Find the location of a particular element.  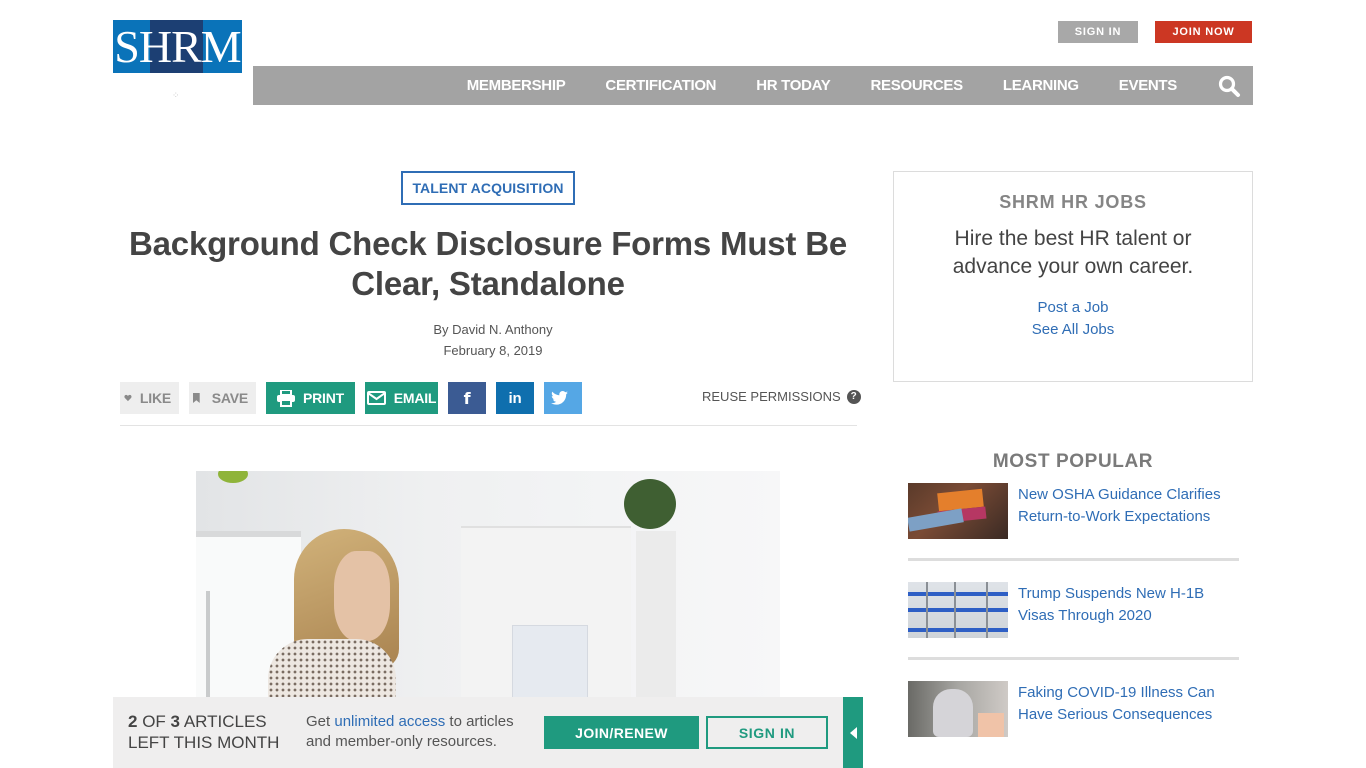

nav-hr-today: HR TODAY is located at coordinates (793, 85).